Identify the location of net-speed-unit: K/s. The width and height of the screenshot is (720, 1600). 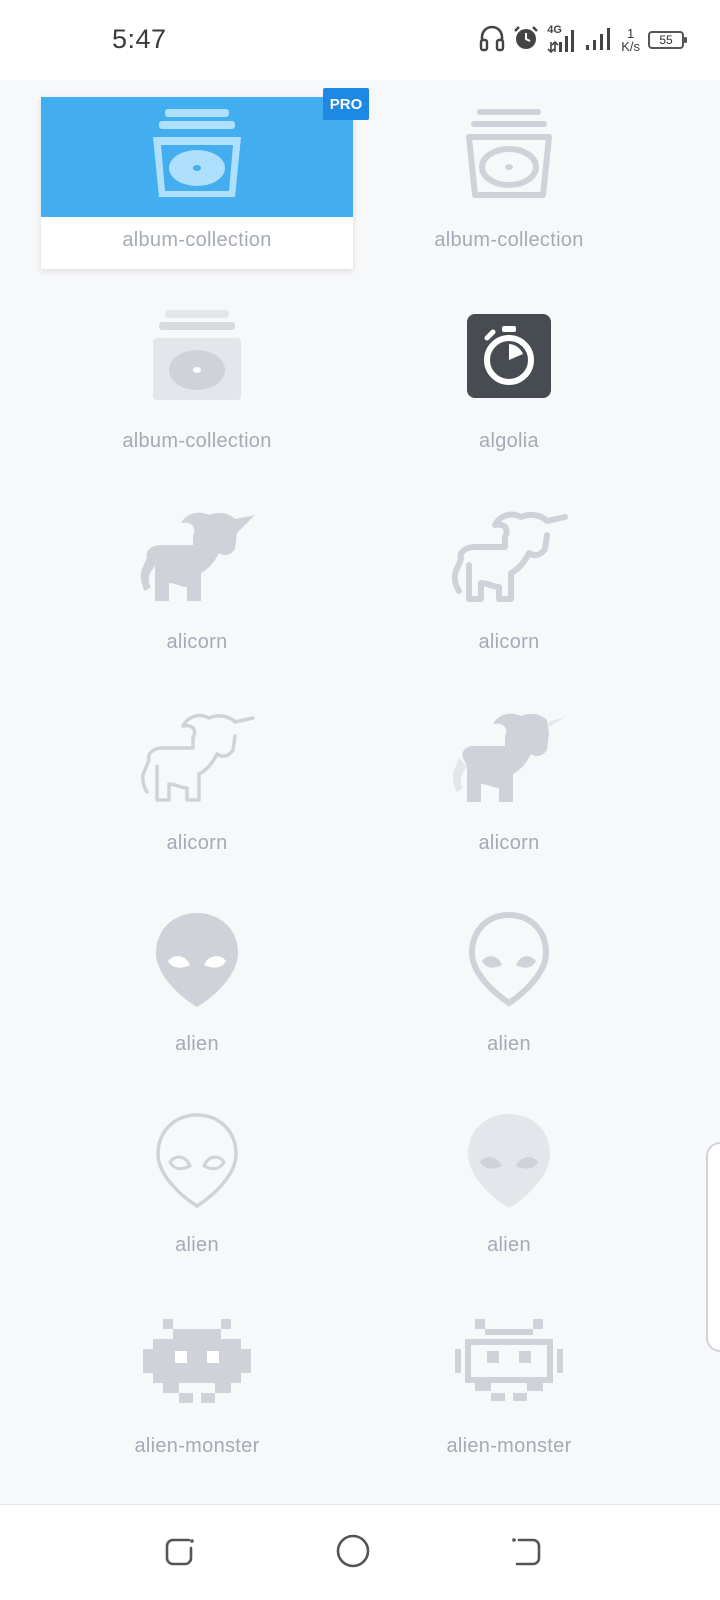
(630, 46).